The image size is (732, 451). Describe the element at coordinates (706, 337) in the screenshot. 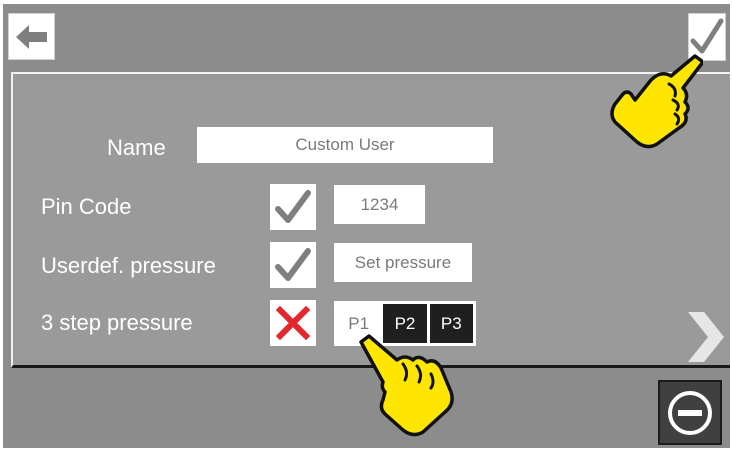

I see `chevron-right-icon` at that location.